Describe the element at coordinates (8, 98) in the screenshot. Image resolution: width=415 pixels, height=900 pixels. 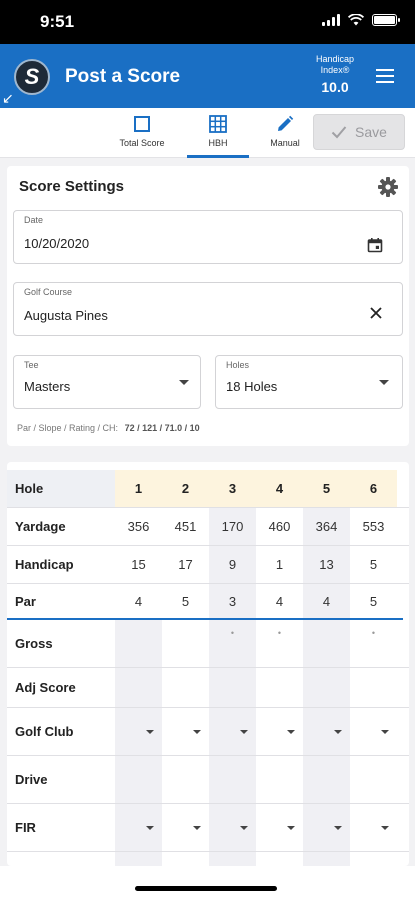
I see `collapse-arrow-icon: ↙` at that location.